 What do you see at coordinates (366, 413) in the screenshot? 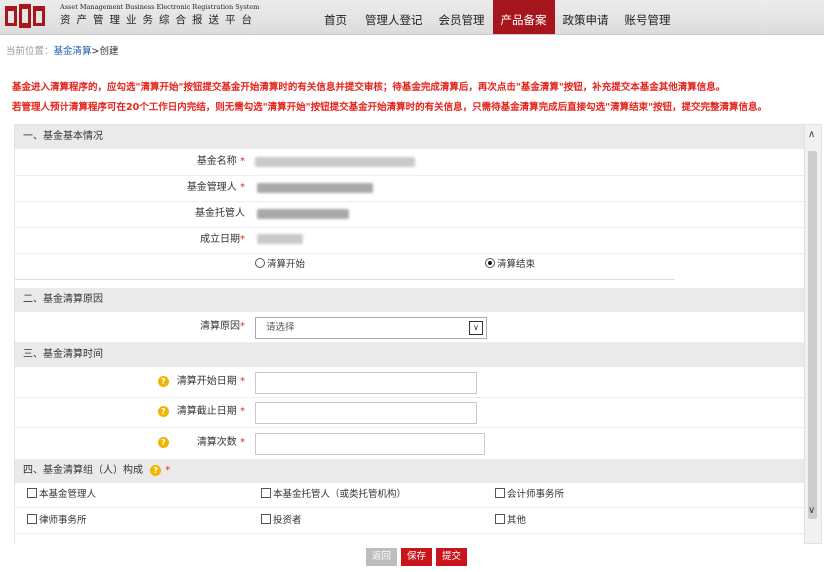
I see `end-date-input` at bounding box center [366, 413].